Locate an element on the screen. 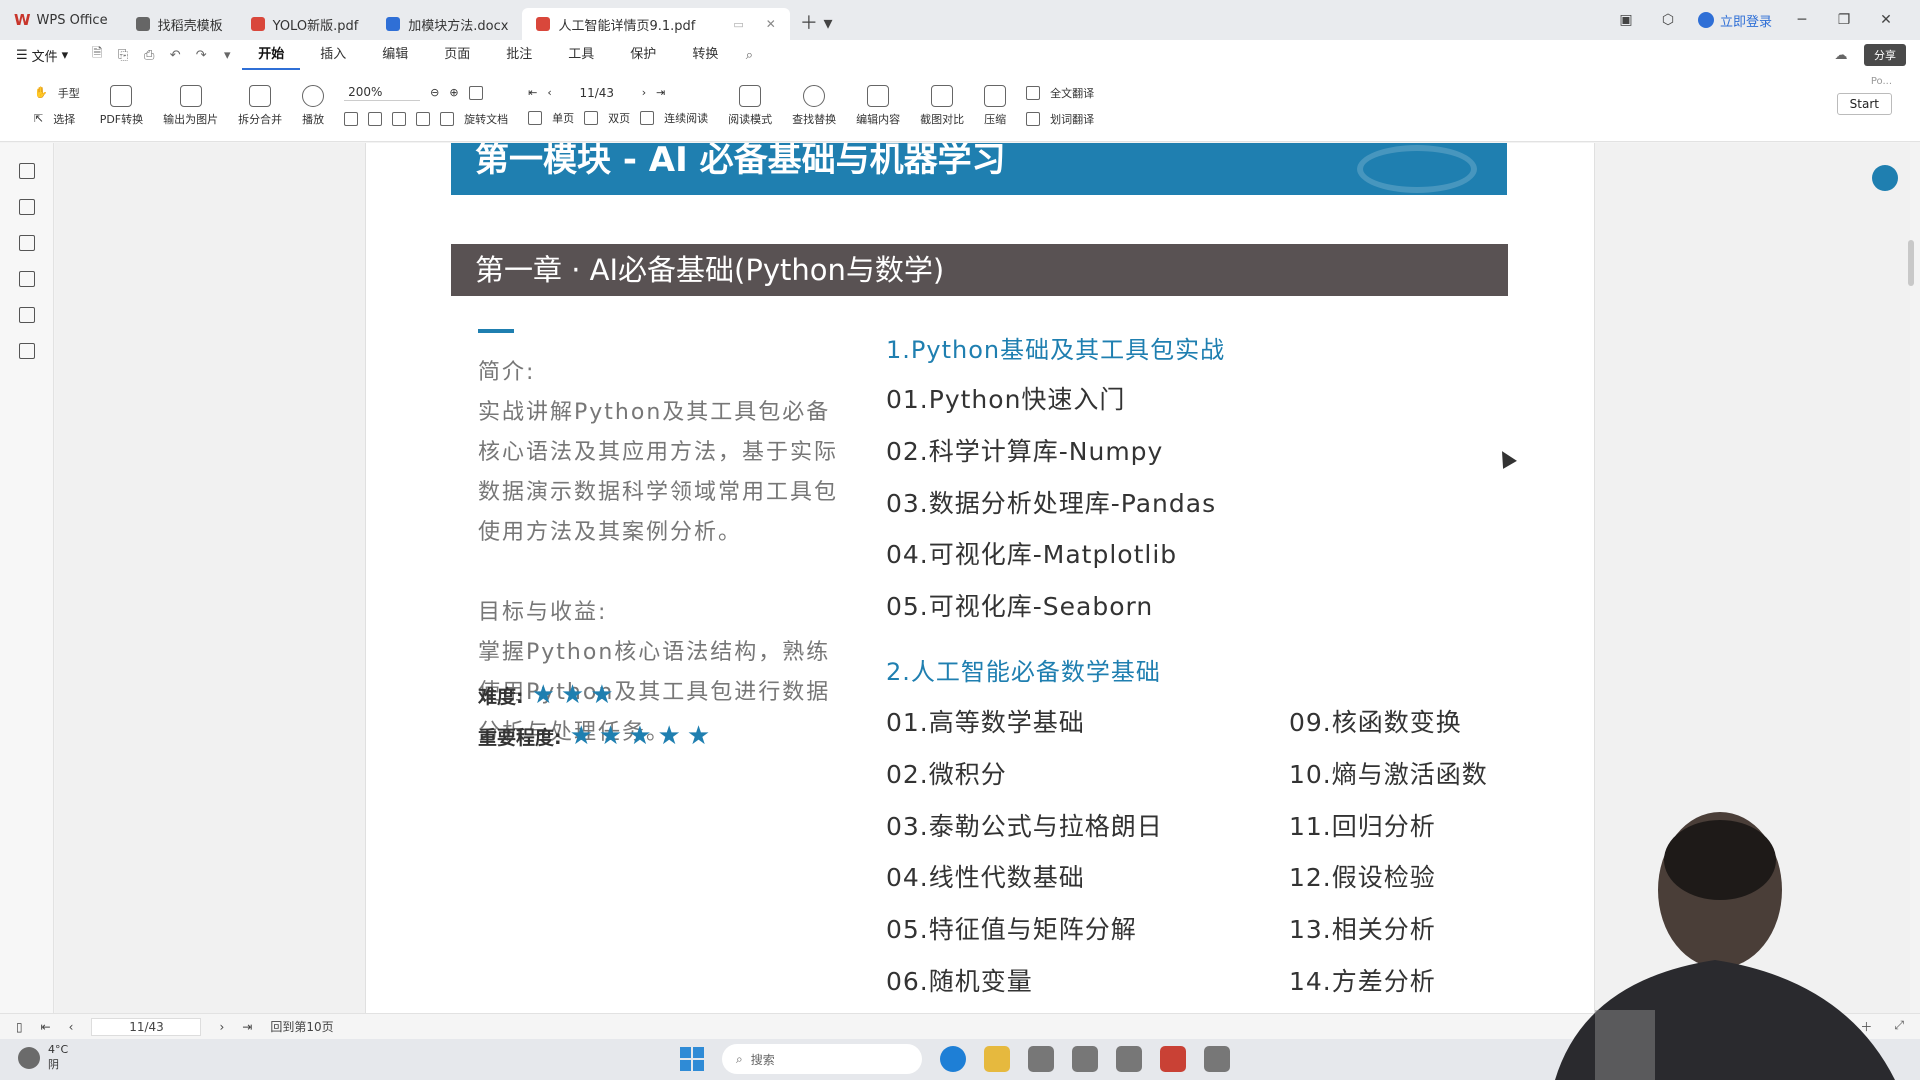 This screenshot has height=1080, width=1920. menu-edit: 编辑 is located at coordinates (395, 55).